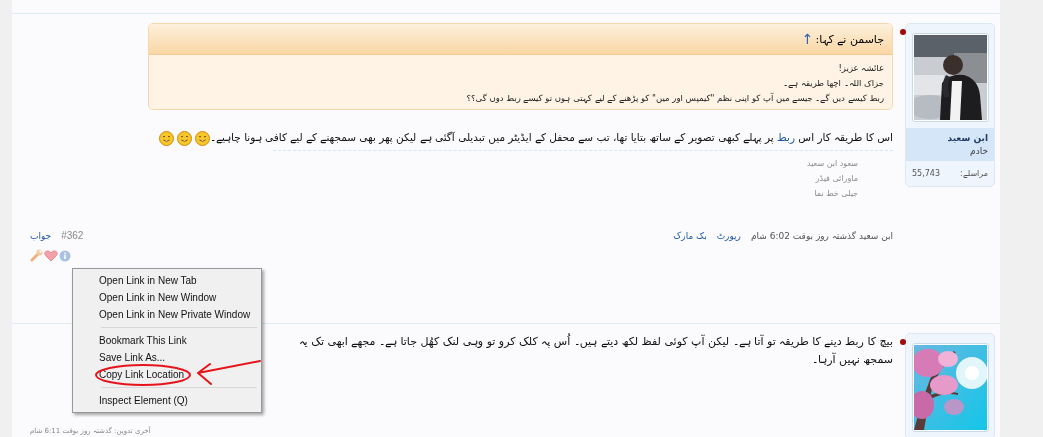  Describe the element at coordinates (833, 83) in the screenshot. I see `quote-line: جزاک اللہ۔ اچھا طریقہ ہے۔` at that location.